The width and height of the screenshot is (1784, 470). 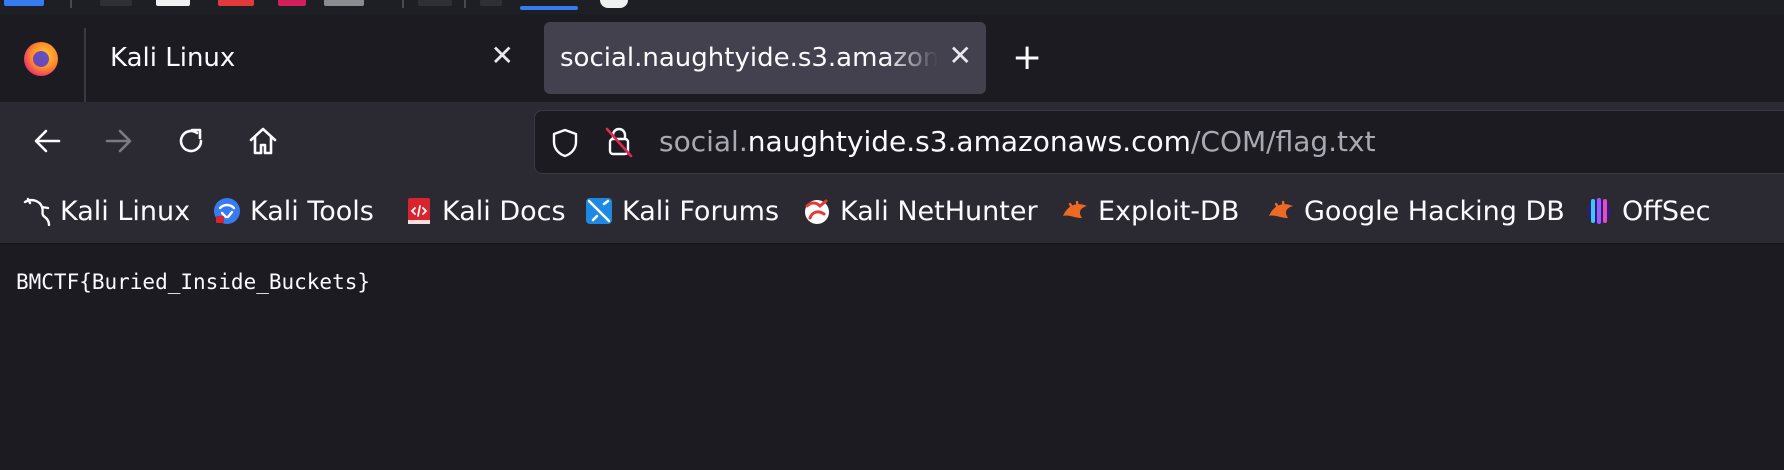 I want to click on reload-button, so click(x=191, y=141).